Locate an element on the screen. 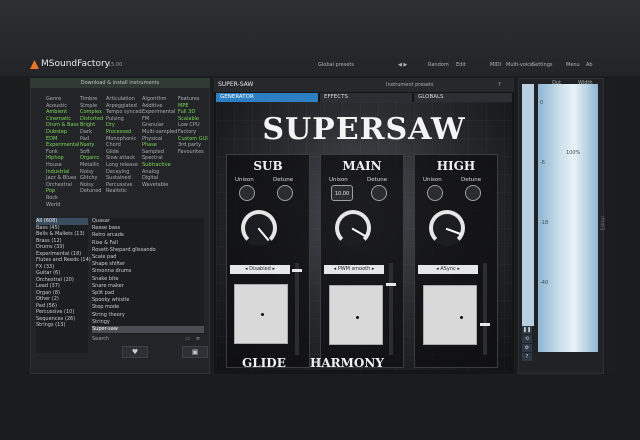  preset-item: Stringy is located at coordinates (148, 322).